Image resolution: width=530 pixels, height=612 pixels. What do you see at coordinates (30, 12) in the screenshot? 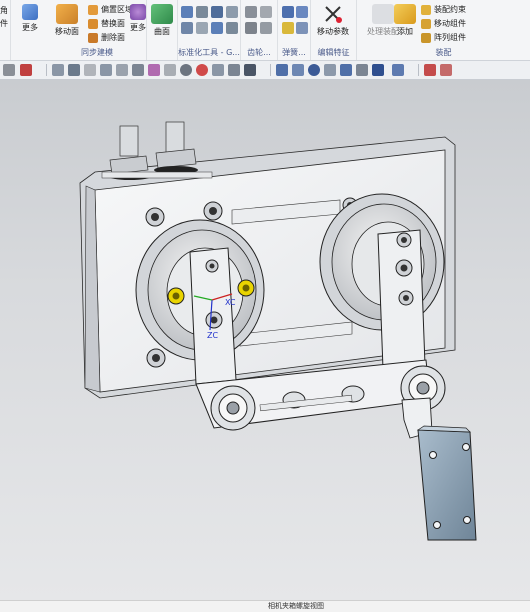
I see `shape-icon` at bounding box center [30, 12].